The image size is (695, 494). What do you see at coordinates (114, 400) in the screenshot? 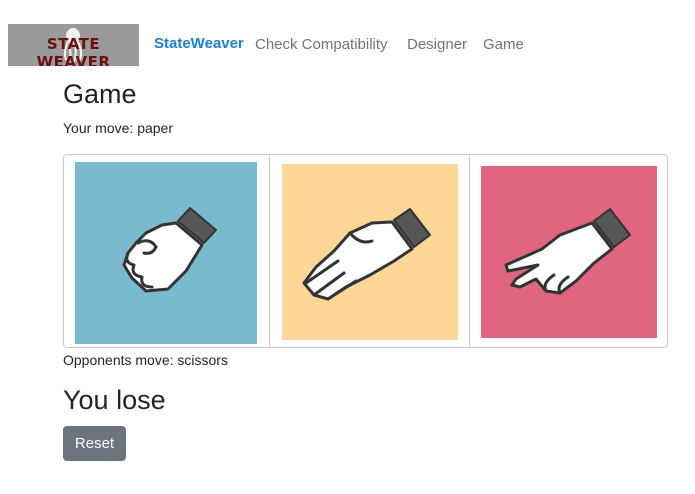
I see `result-heading: You lose` at bounding box center [114, 400].